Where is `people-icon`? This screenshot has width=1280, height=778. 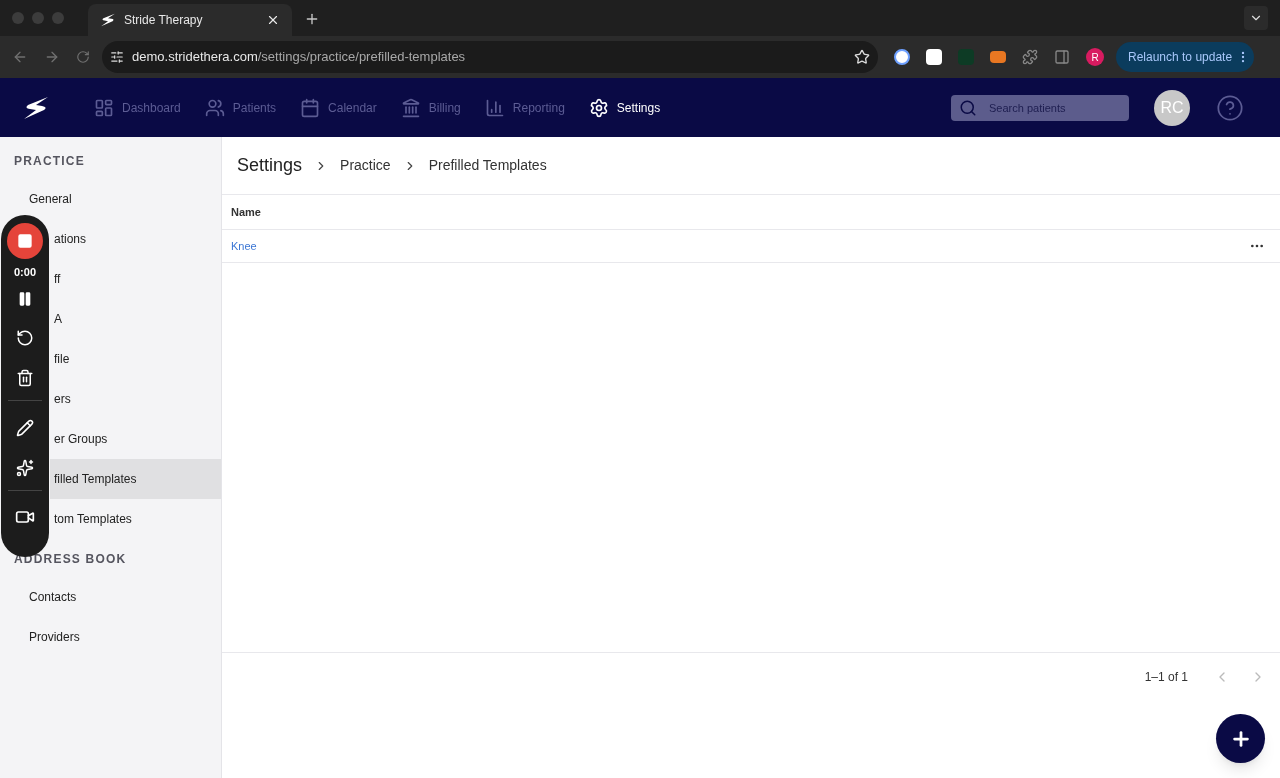
people-icon is located at coordinates (214, 107).